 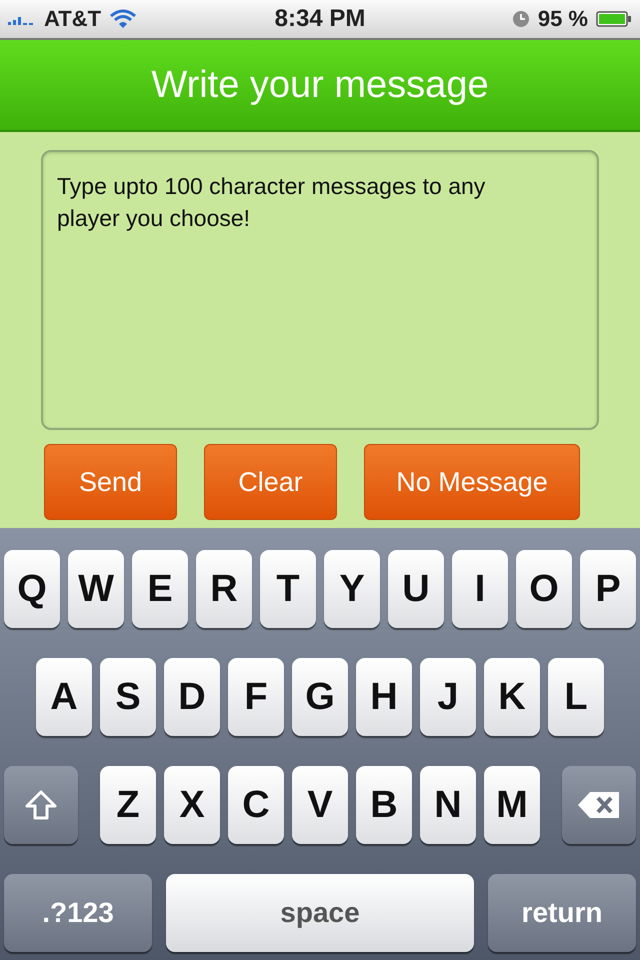 What do you see at coordinates (256, 697) in the screenshot?
I see `letter-key: F` at bounding box center [256, 697].